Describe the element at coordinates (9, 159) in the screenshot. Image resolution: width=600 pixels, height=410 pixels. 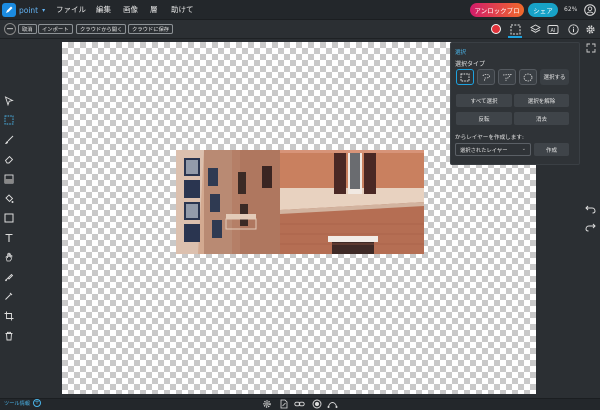
I see `eraser-tool-icon` at that location.